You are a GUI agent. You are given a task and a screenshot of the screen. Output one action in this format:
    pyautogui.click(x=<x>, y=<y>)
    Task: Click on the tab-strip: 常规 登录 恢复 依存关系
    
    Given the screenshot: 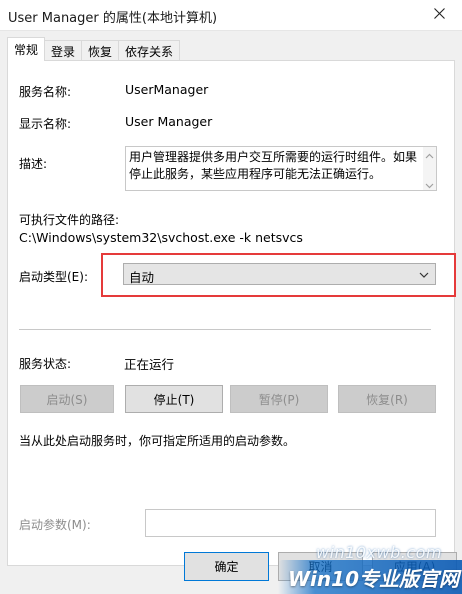 What is the action you would take?
    pyautogui.click(x=94, y=49)
    